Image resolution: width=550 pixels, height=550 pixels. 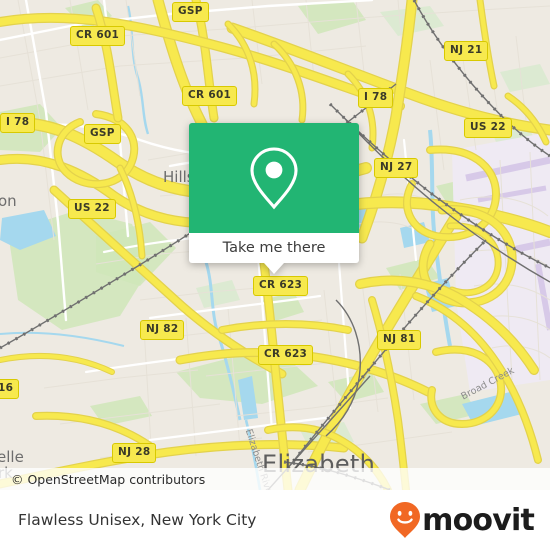 I want to click on callout-image-panel, so click(x=274, y=178).